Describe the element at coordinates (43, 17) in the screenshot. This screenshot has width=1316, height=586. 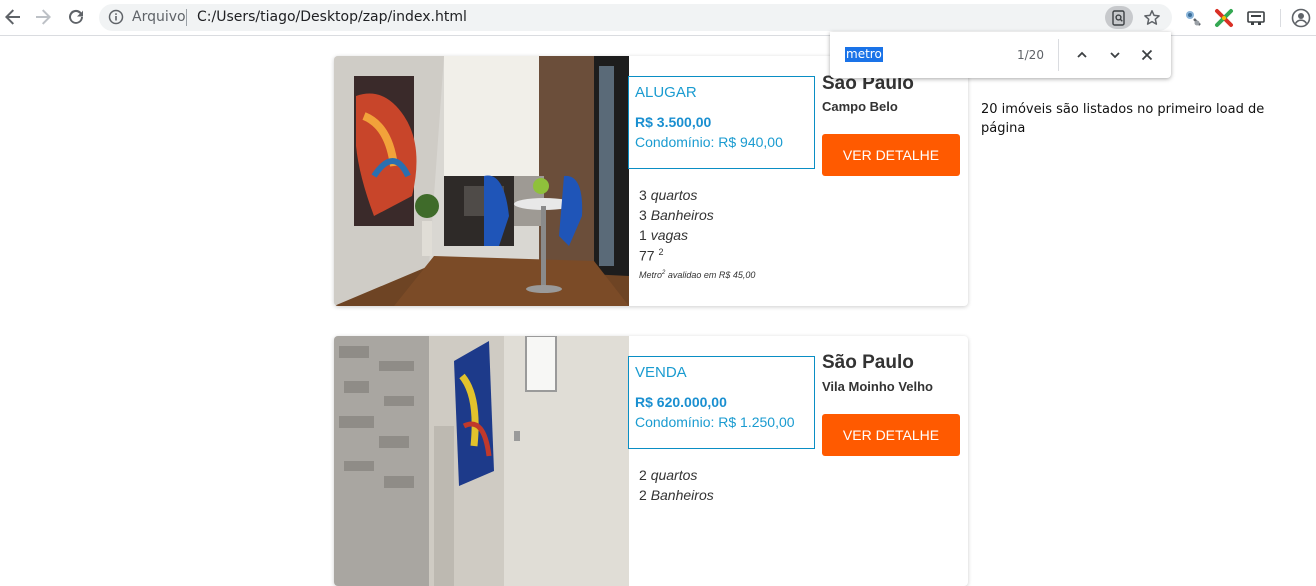
I see `forward-icon` at that location.